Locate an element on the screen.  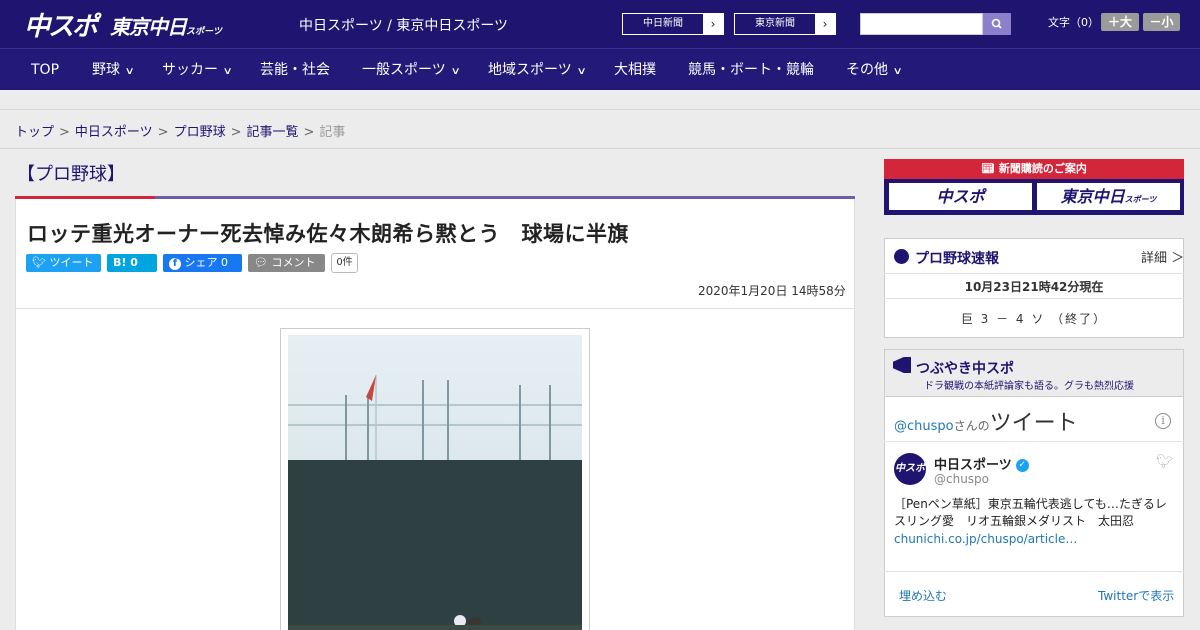
subscribe-banner-title: 📰︎ 新聞購読のご案内 is located at coordinates (1034, 169).